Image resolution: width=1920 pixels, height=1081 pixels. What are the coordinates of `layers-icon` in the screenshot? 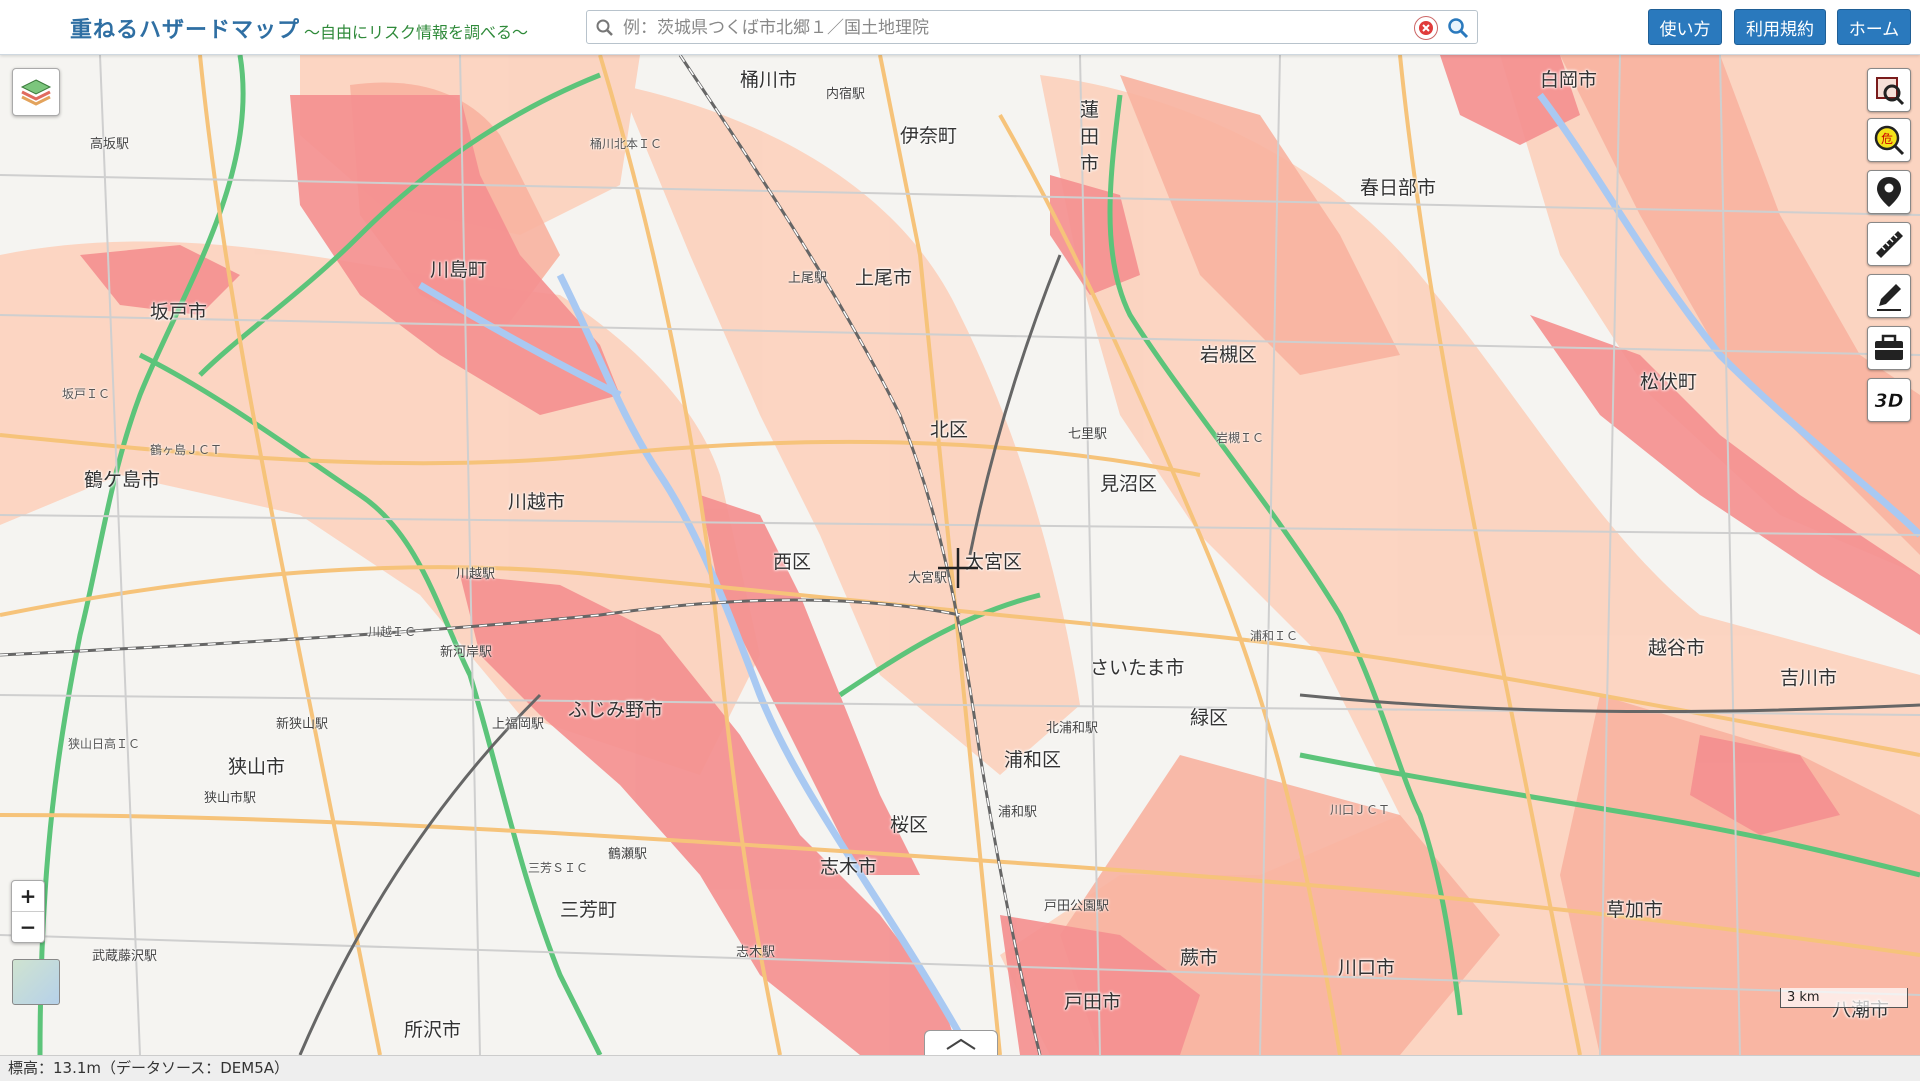 It's located at (36, 92).